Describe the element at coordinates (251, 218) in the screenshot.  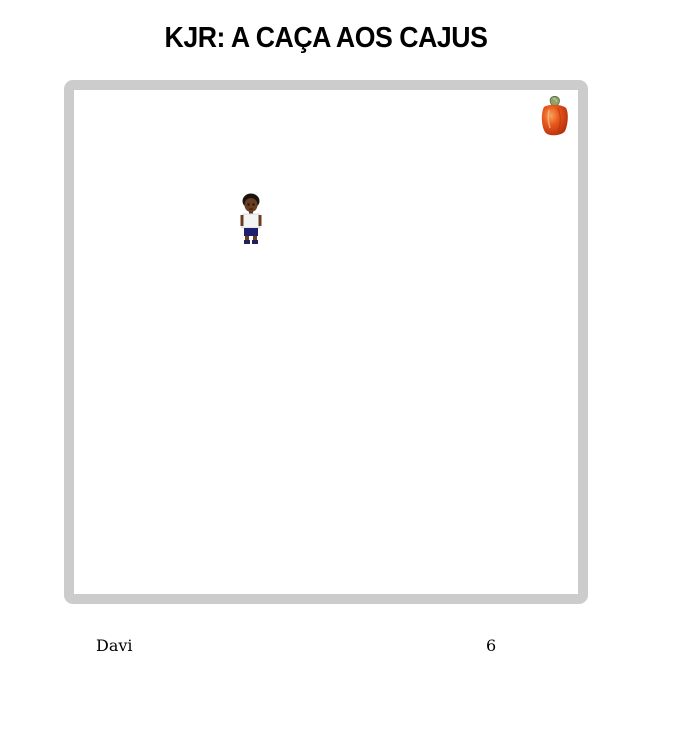
I see `player-character` at that location.